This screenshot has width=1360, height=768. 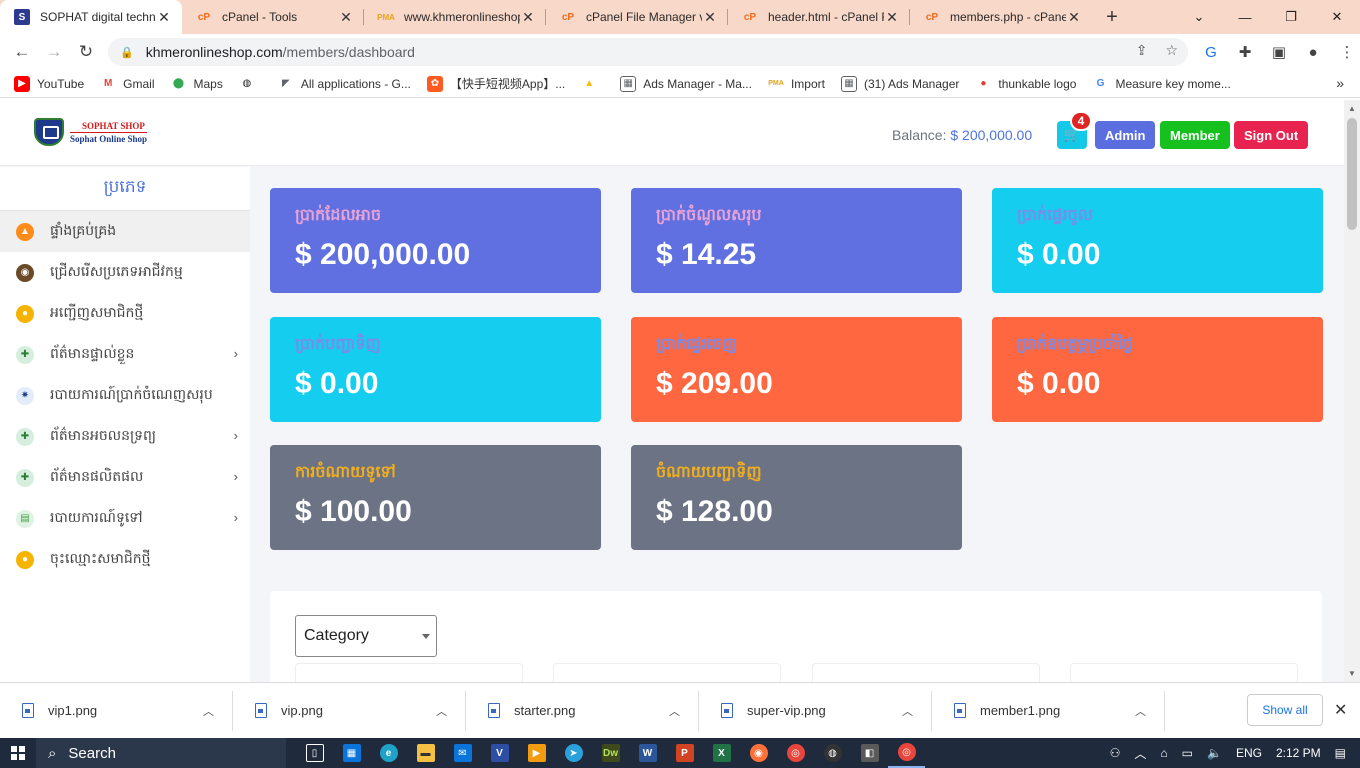 I want to click on bookmark-gmail: M Gmail, so click(x=127, y=84).